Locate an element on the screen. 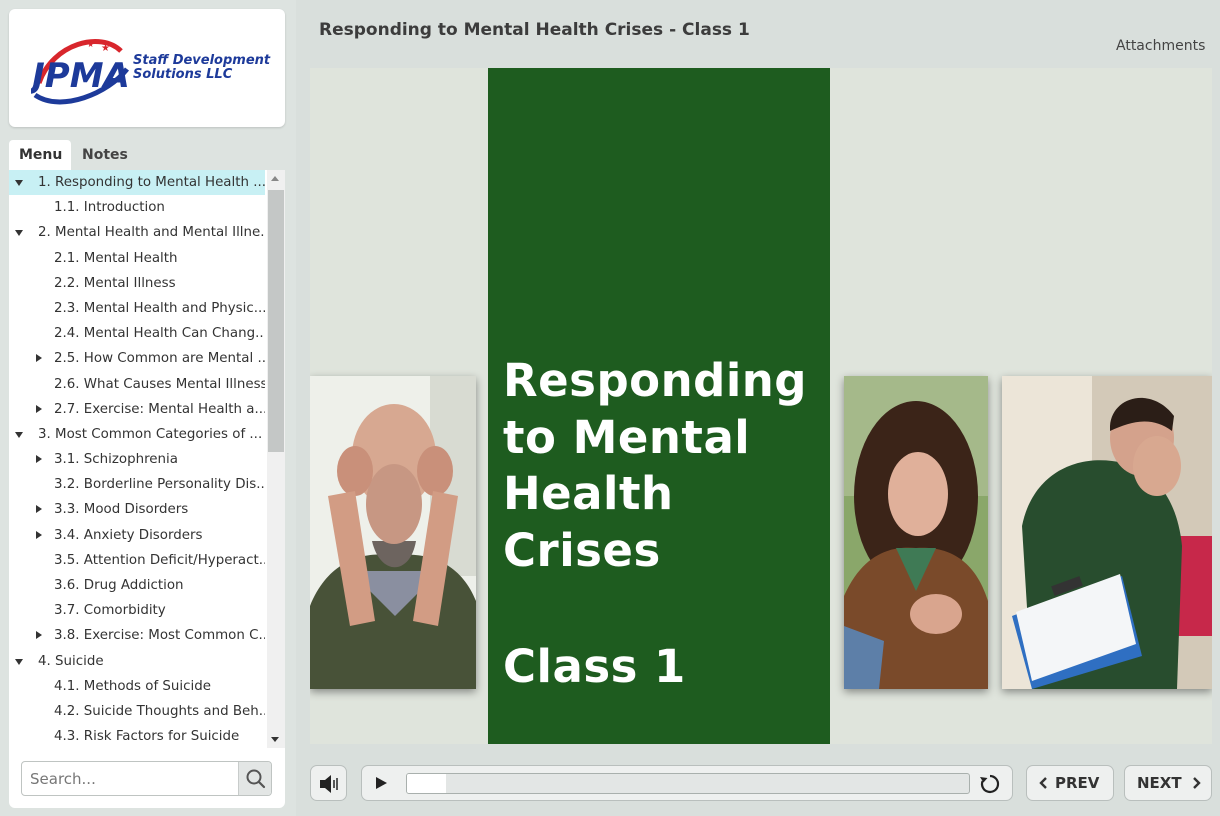 Image resolution: width=1220 pixels, height=816 pixels. player-controls: PREV NEXT is located at coordinates (759, 784).